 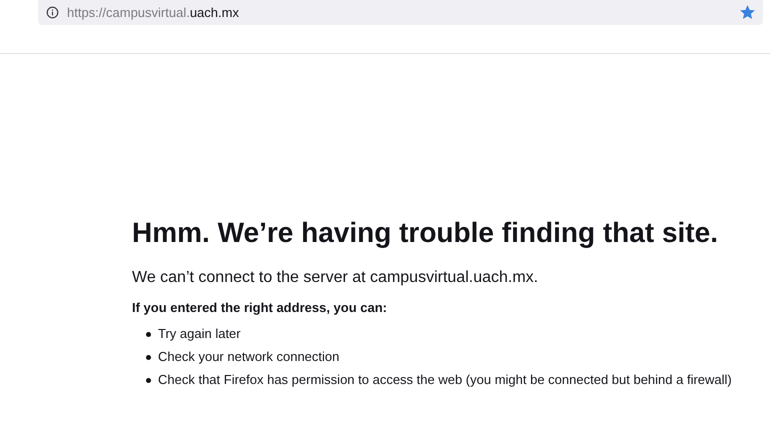 I want to click on error-title: Hmm. We’re having trouble finding that site., so click(x=425, y=233).